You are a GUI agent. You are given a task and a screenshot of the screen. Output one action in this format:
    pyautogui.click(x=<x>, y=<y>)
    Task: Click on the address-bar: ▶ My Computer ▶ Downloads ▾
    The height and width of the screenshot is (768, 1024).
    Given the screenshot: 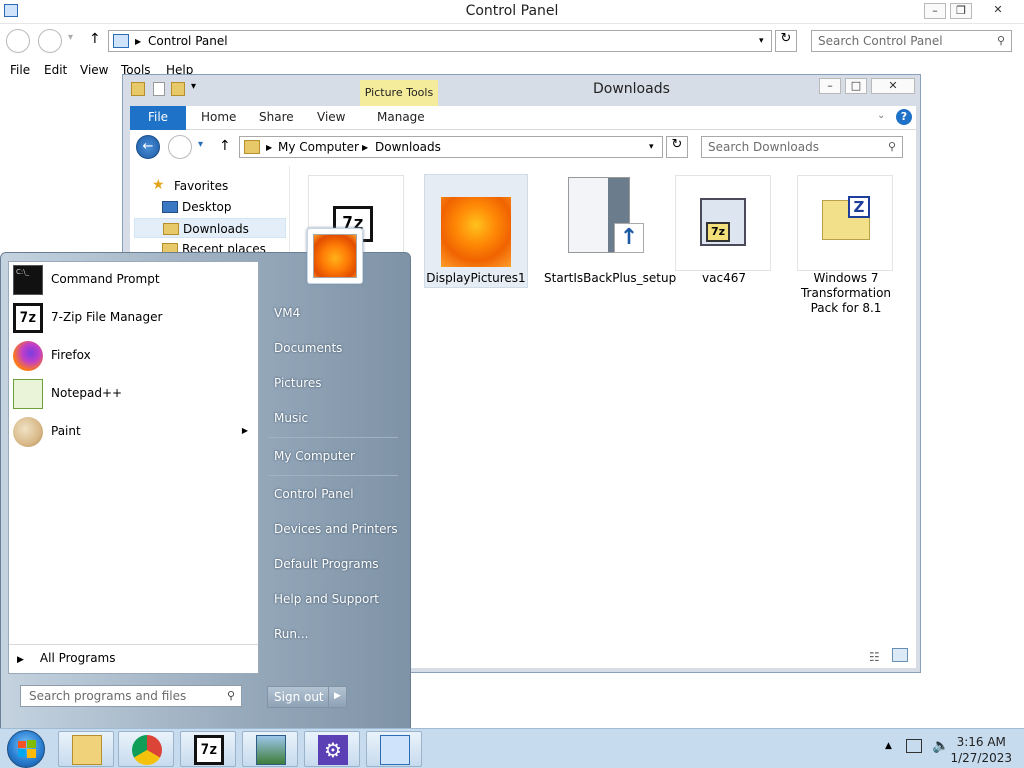 What is the action you would take?
    pyautogui.click(x=451, y=147)
    